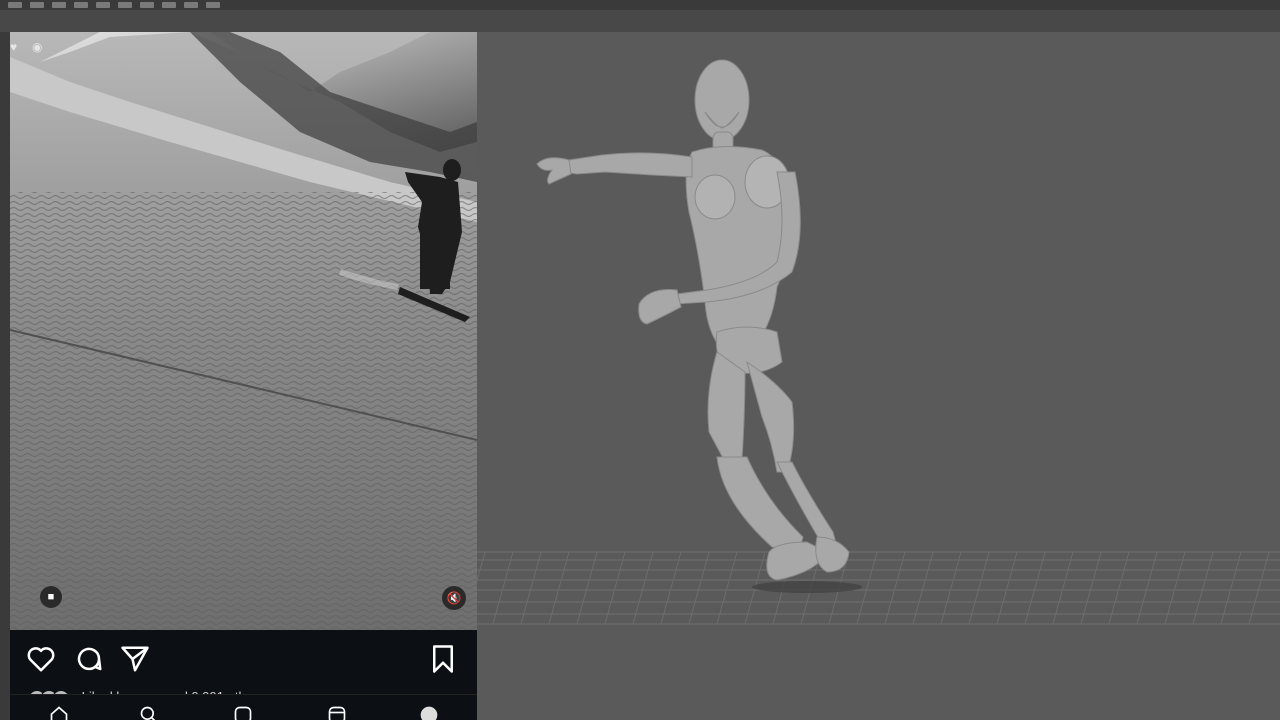 Image resolution: width=1280 pixels, height=720 pixels. Describe the element at coordinates (19, 47) in the screenshot. I see `shield-heart-icon: ♥` at that location.